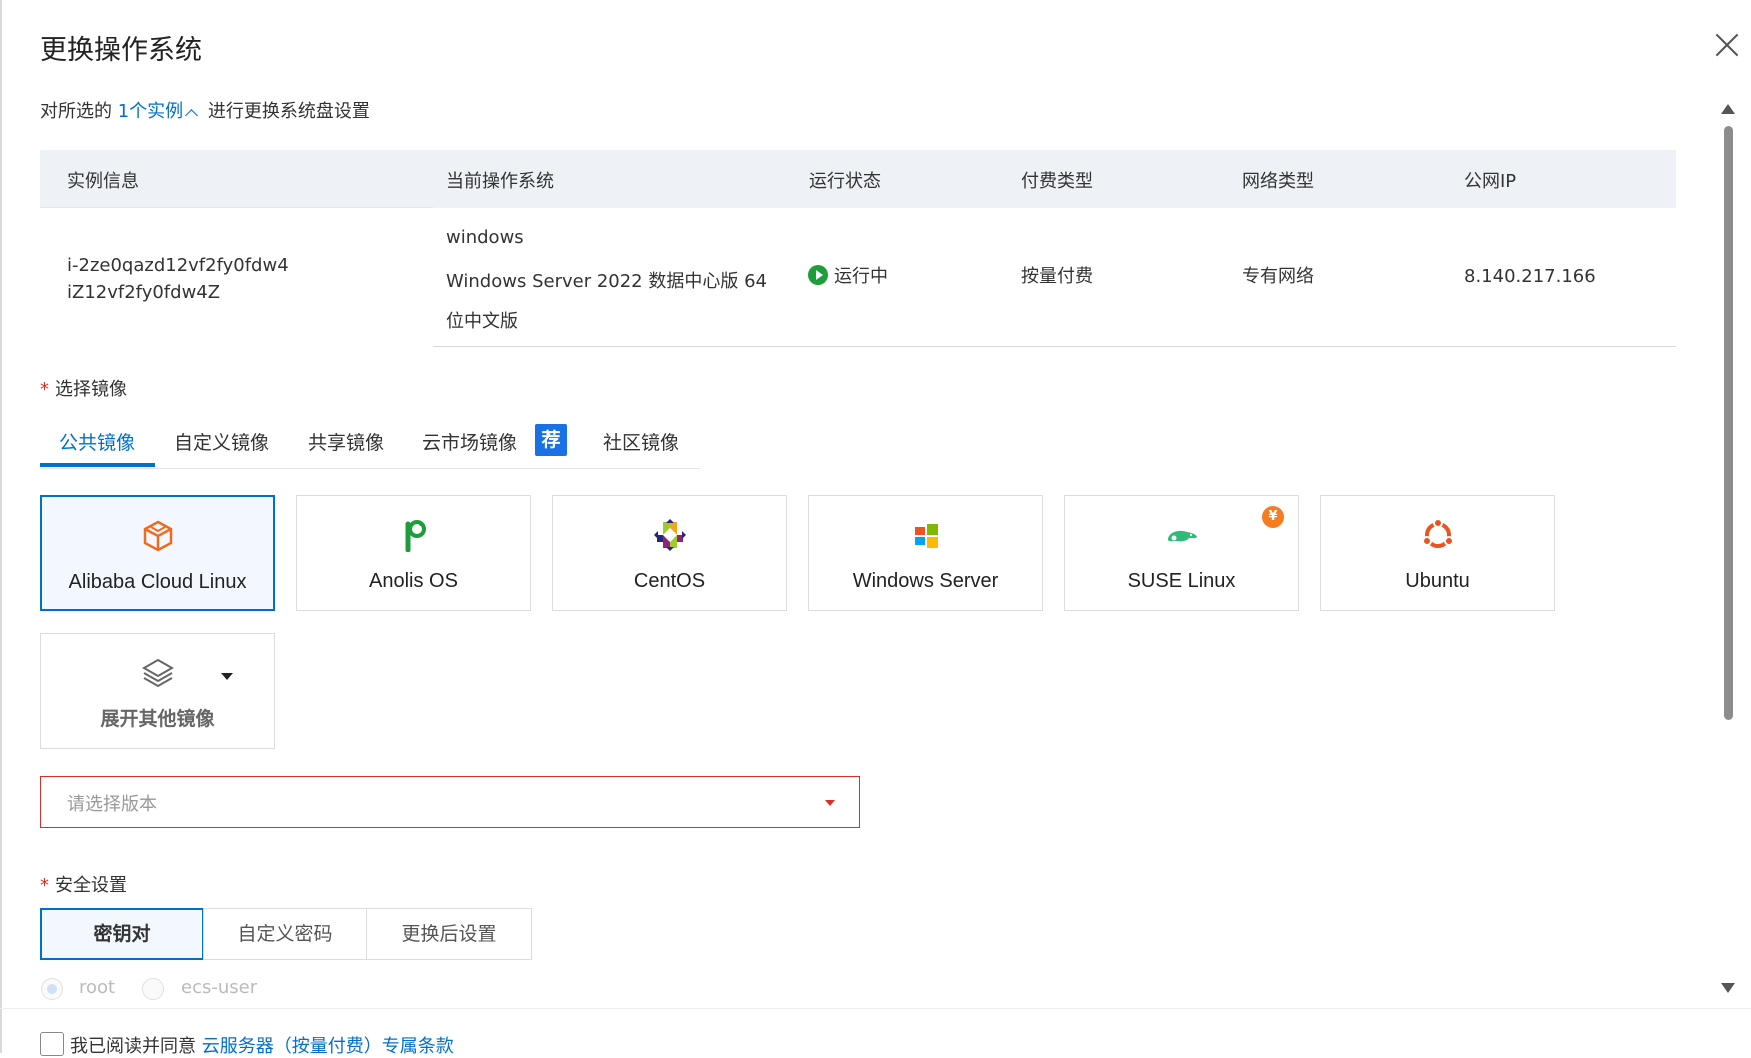 This screenshot has height=1058, width=1751. I want to click on tab-shared-image: 共享镜像, so click(346, 441).